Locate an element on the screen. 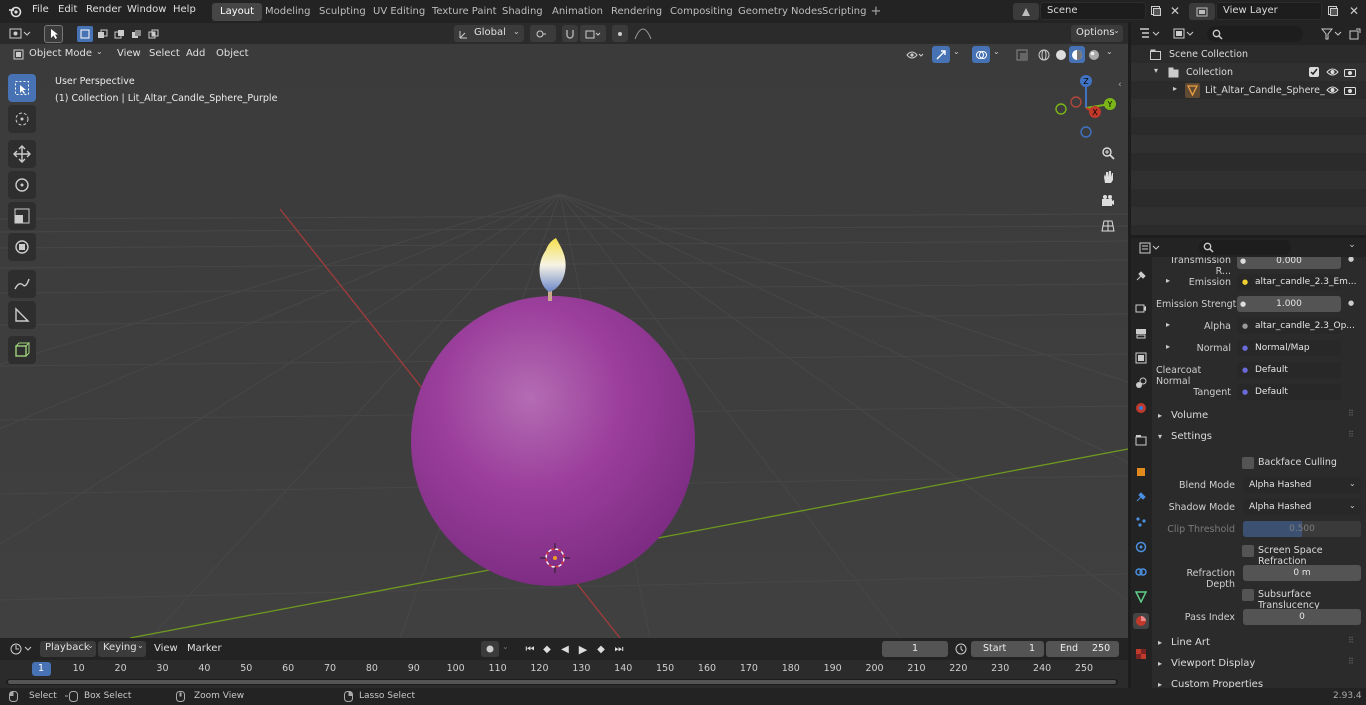  transform-tool is located at coordinates (22, 247).